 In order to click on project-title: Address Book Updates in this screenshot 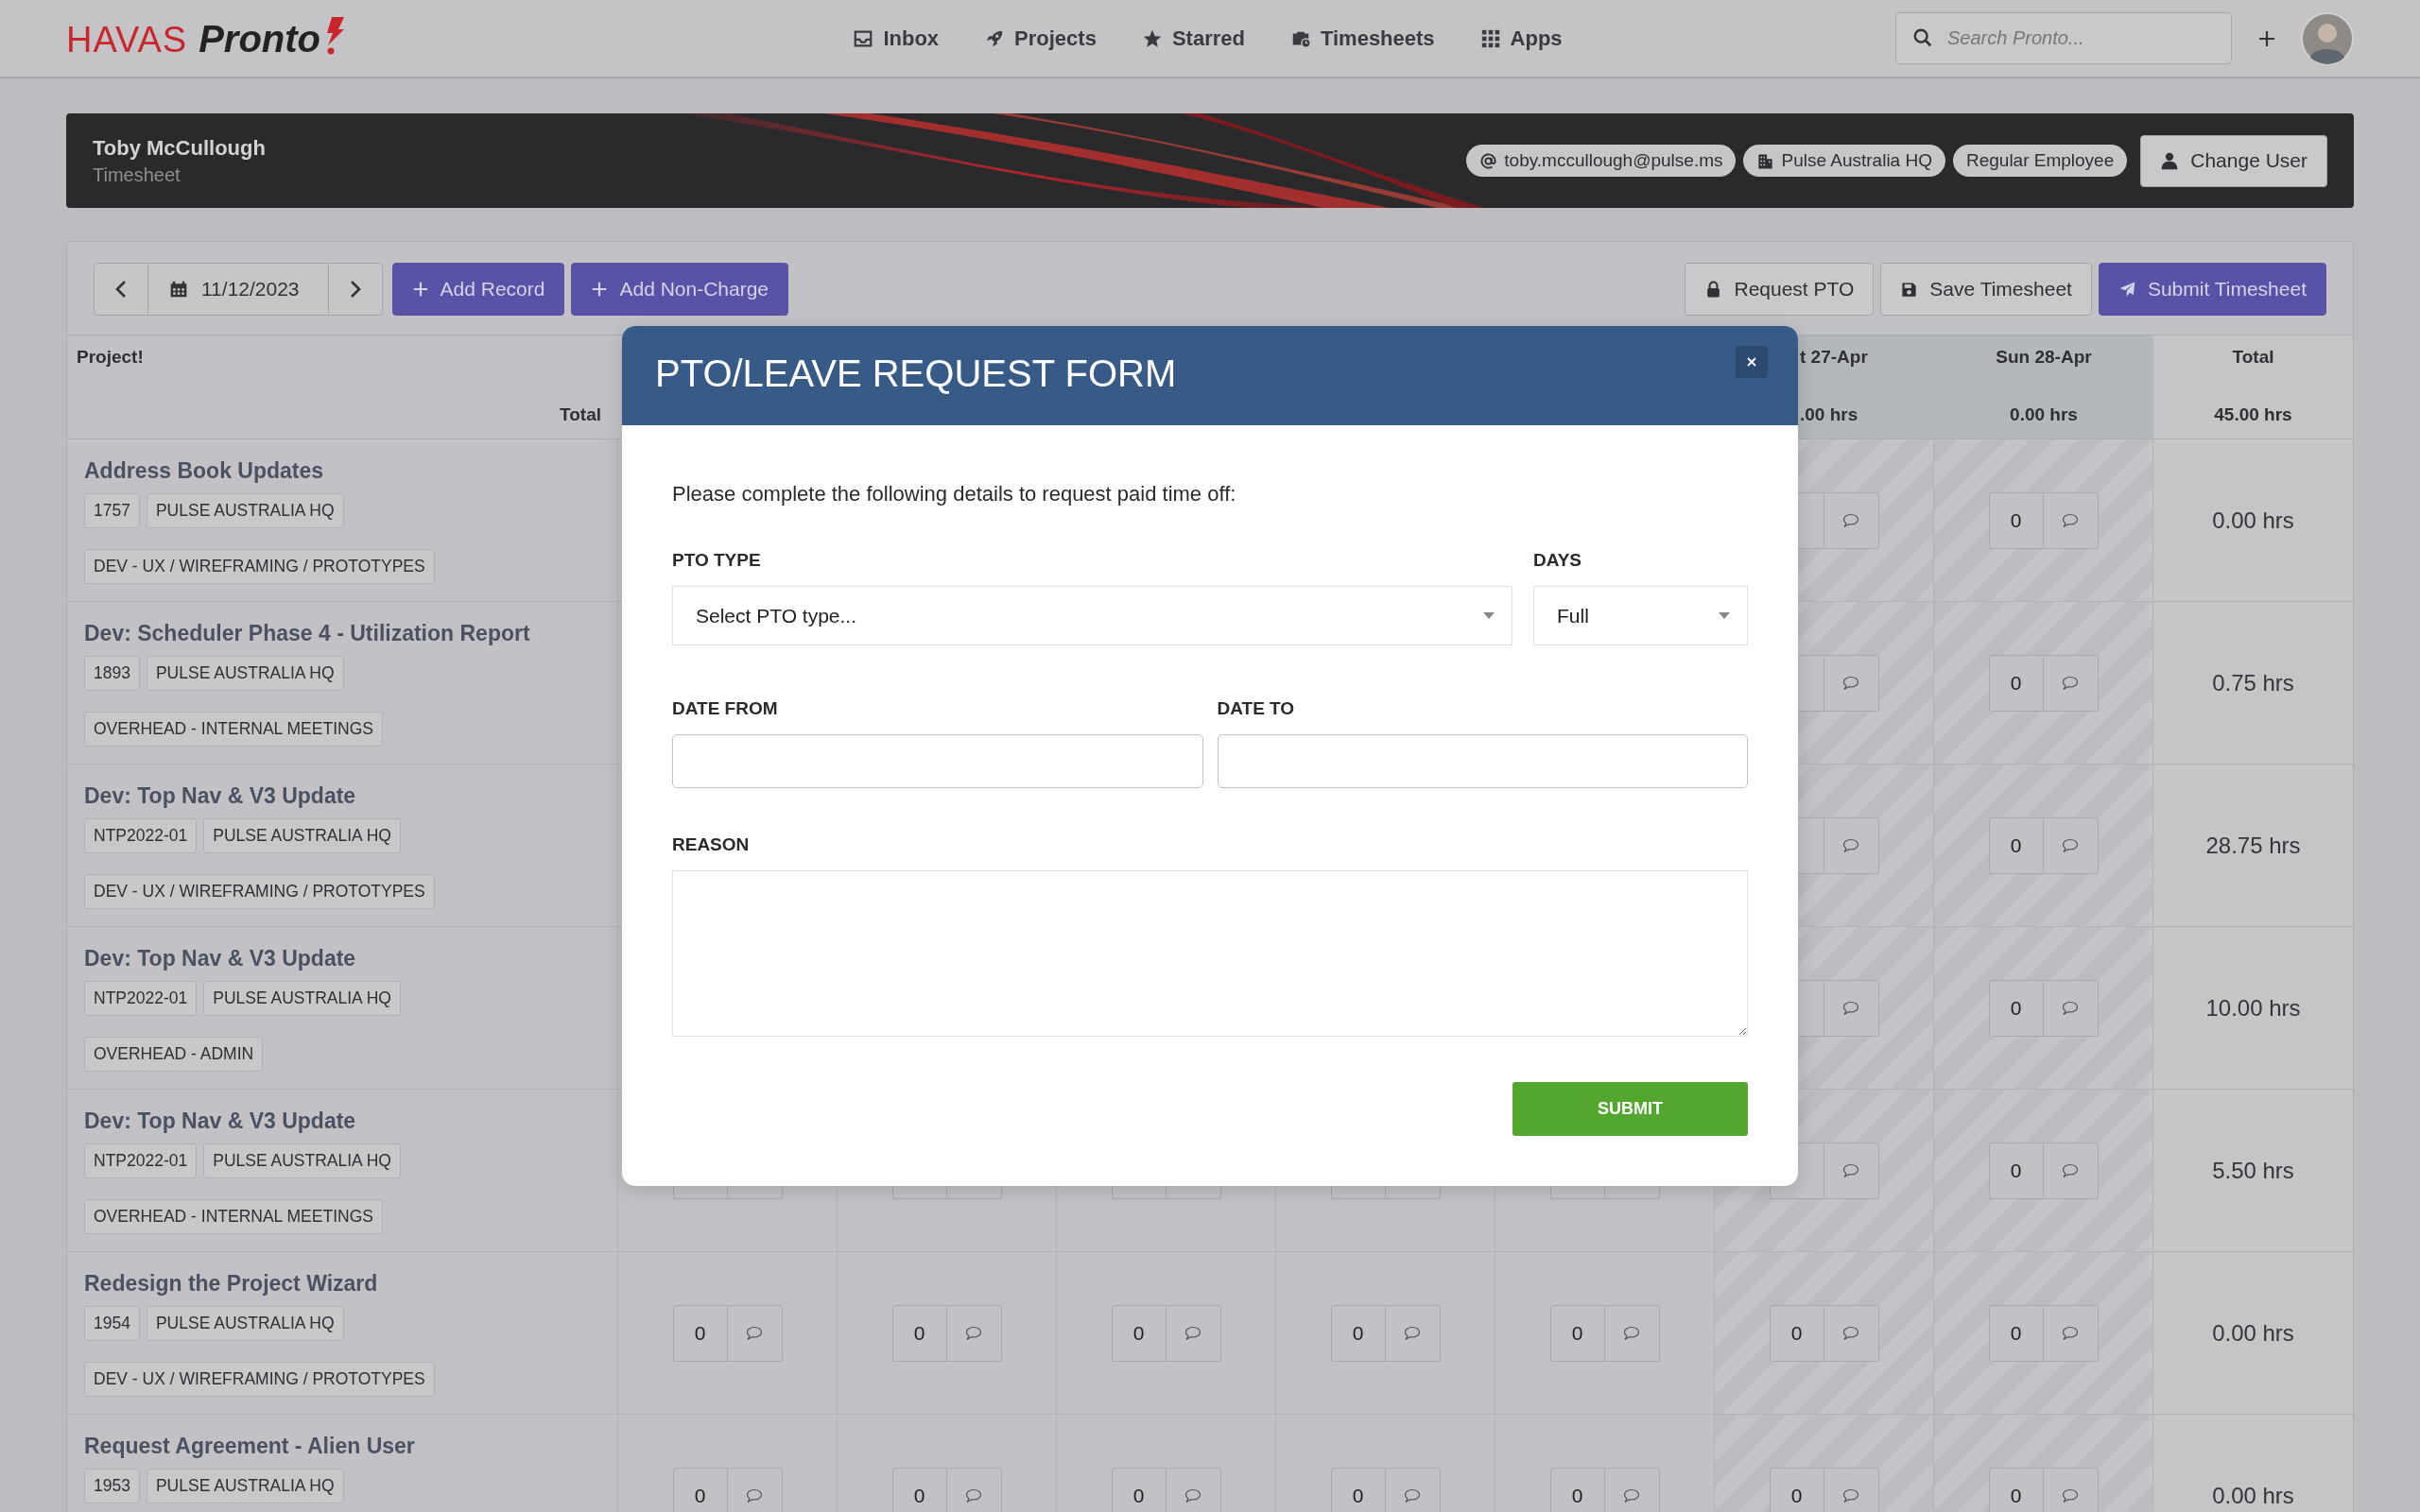, I will do `click(204, 471)`.